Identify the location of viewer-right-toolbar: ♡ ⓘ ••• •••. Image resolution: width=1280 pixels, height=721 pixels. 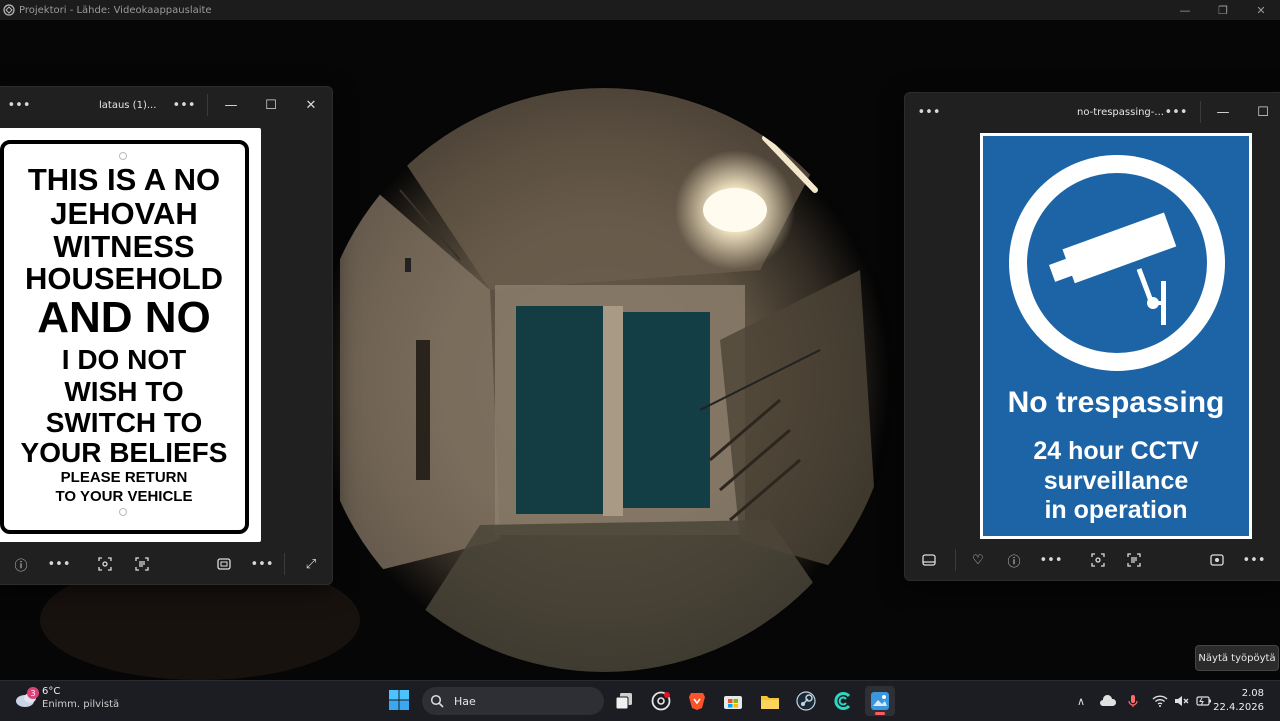
(1092, 560).